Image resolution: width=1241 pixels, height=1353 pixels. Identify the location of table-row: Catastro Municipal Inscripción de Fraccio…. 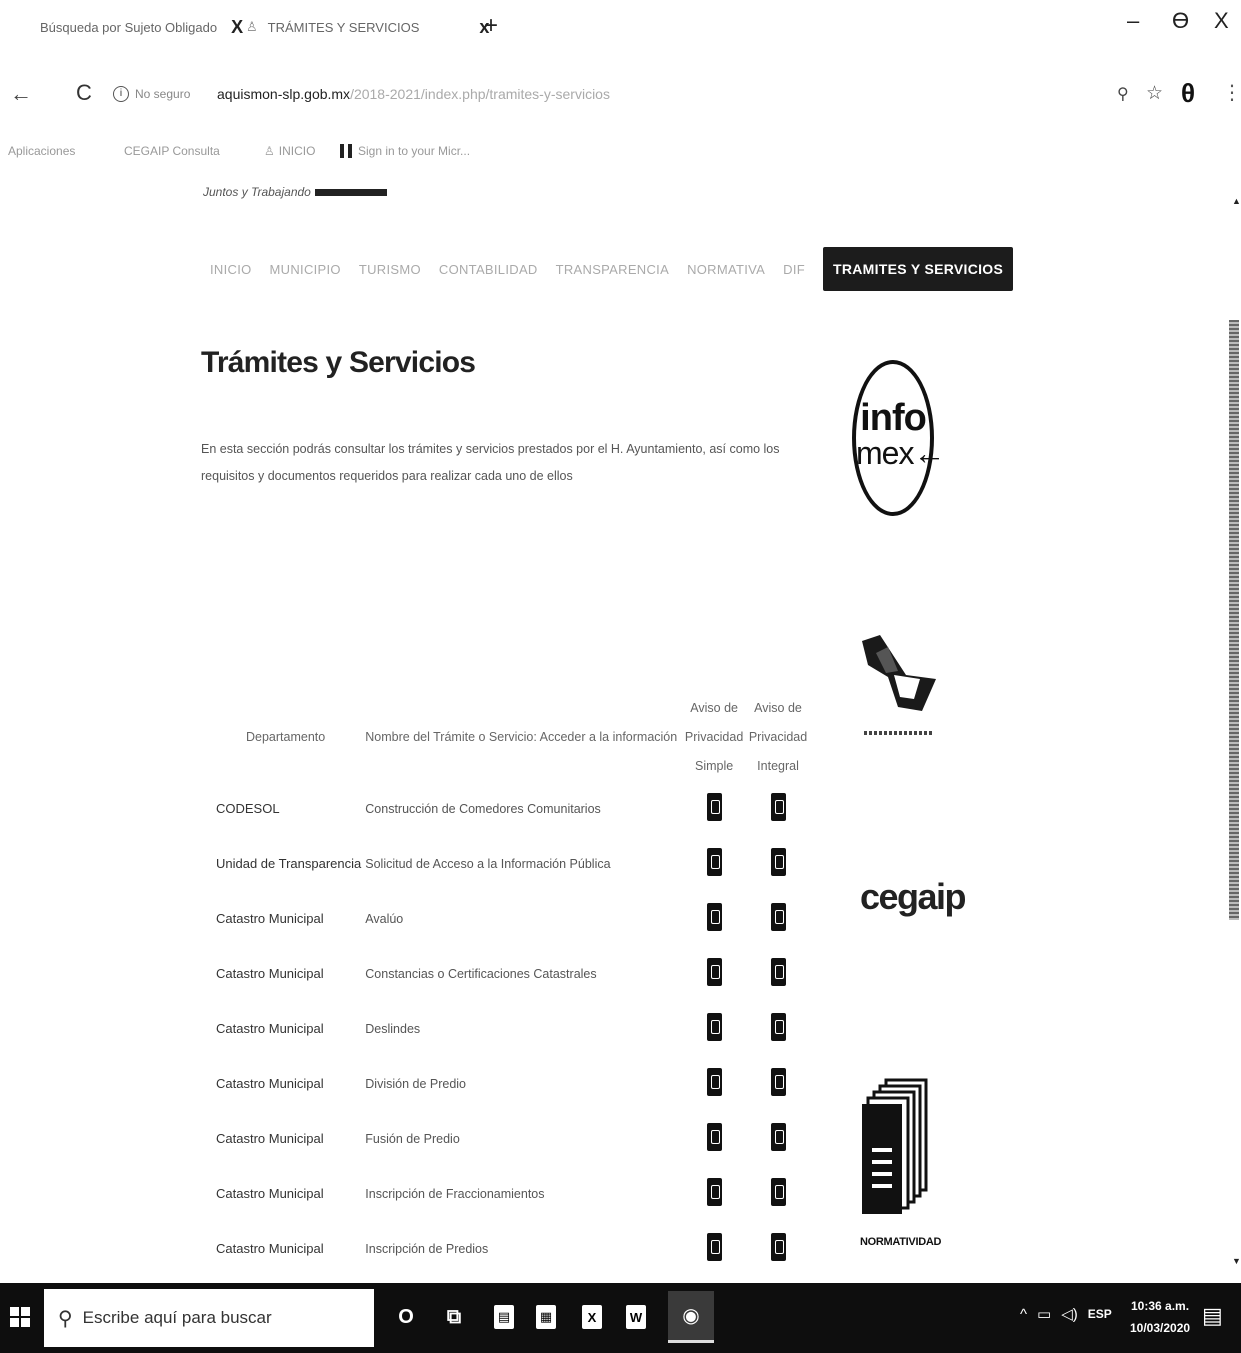
(510, 1193).